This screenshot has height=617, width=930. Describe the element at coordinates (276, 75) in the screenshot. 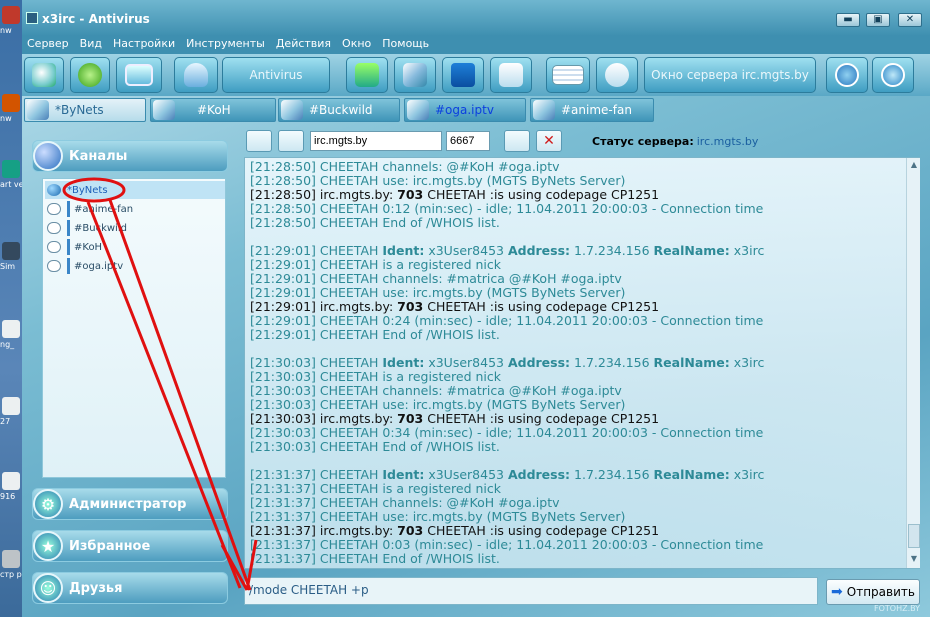

I see `antivirus-button: Antivirus` at that location.